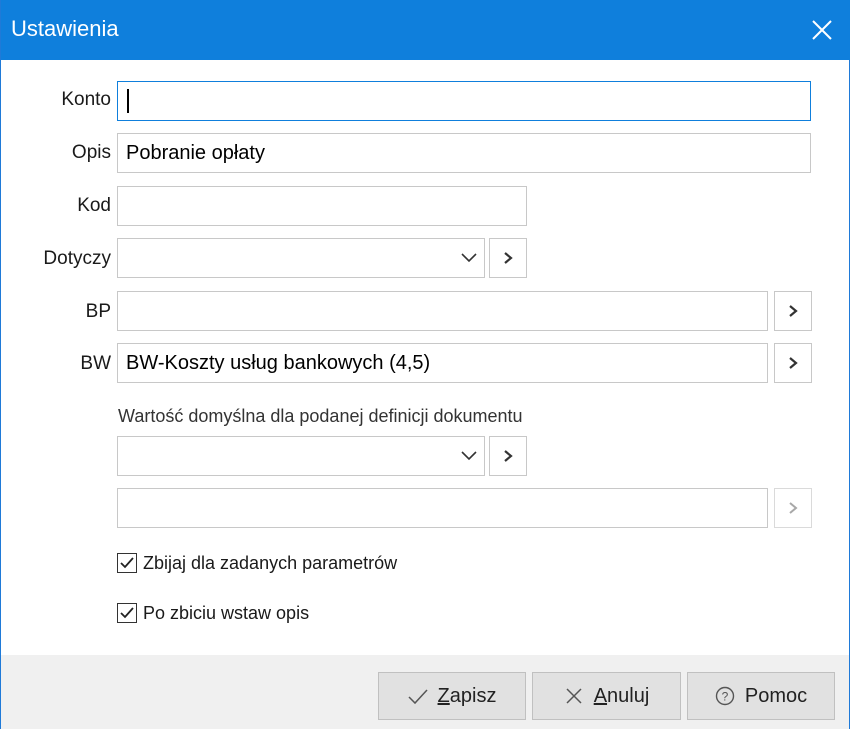  I want to click on dotyczy-label: Dotyczy, so click(77, 258).